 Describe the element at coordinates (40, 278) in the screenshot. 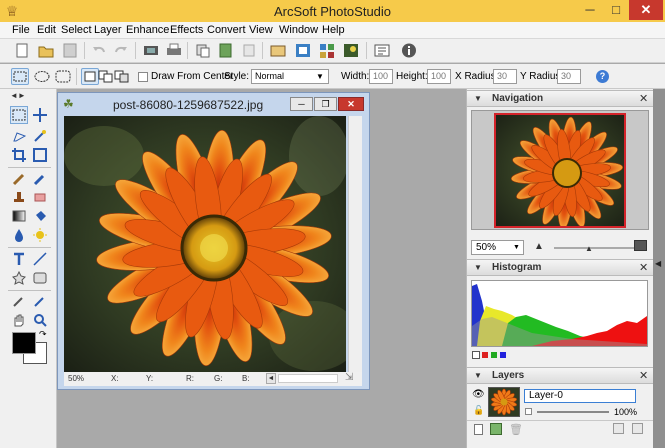

I see `rect-shape-icon` at that location.